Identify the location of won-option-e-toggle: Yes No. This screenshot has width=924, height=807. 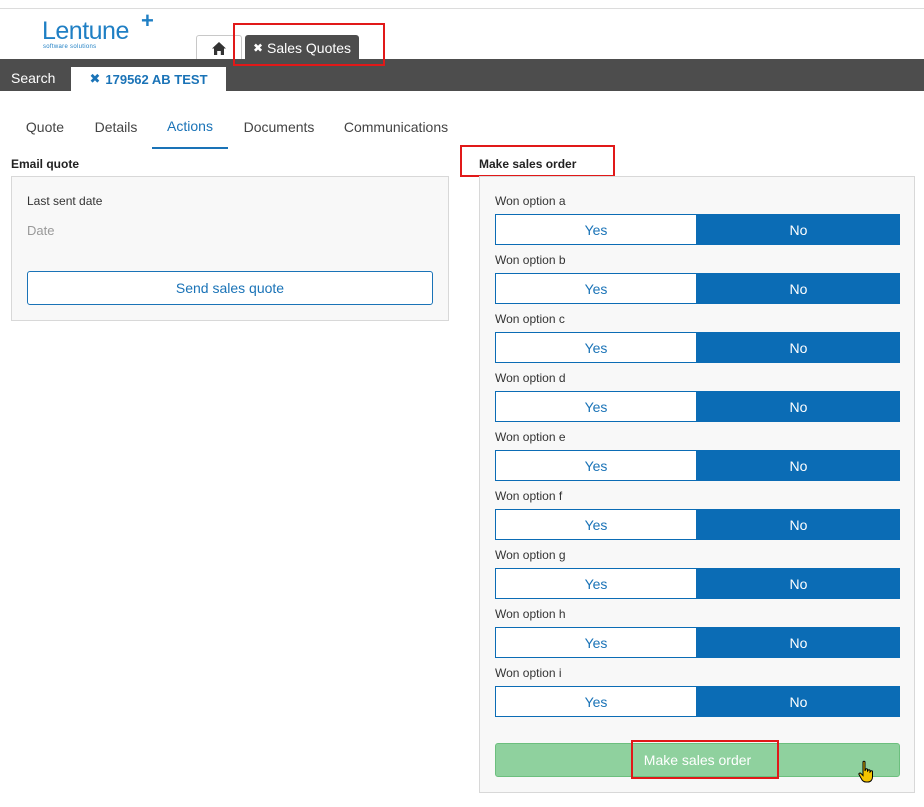
(697, 465).